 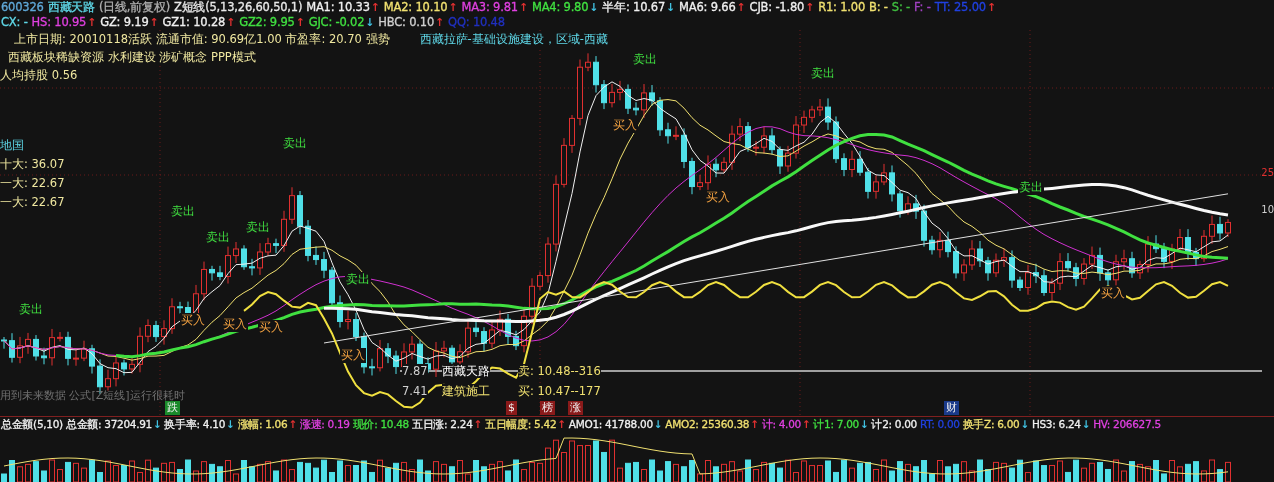 What do you see at coordinates (466, 391) in the screenshot?
I see `stock-name-text: 建筑施工` at bounding box center [466, 391].